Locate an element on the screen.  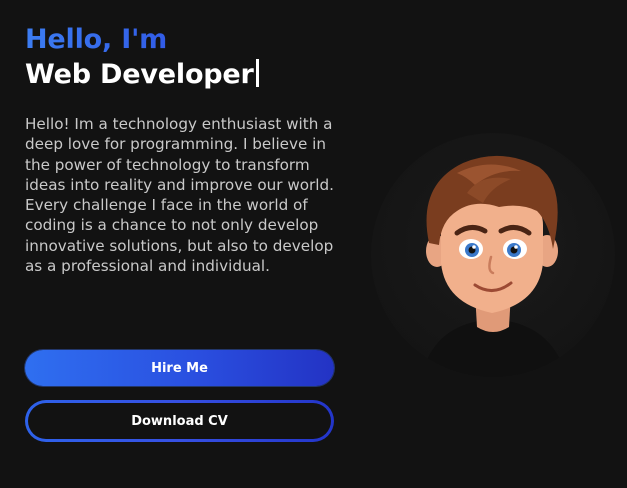
hire-me-label: Hire Me is located at coordinates (179, 368).